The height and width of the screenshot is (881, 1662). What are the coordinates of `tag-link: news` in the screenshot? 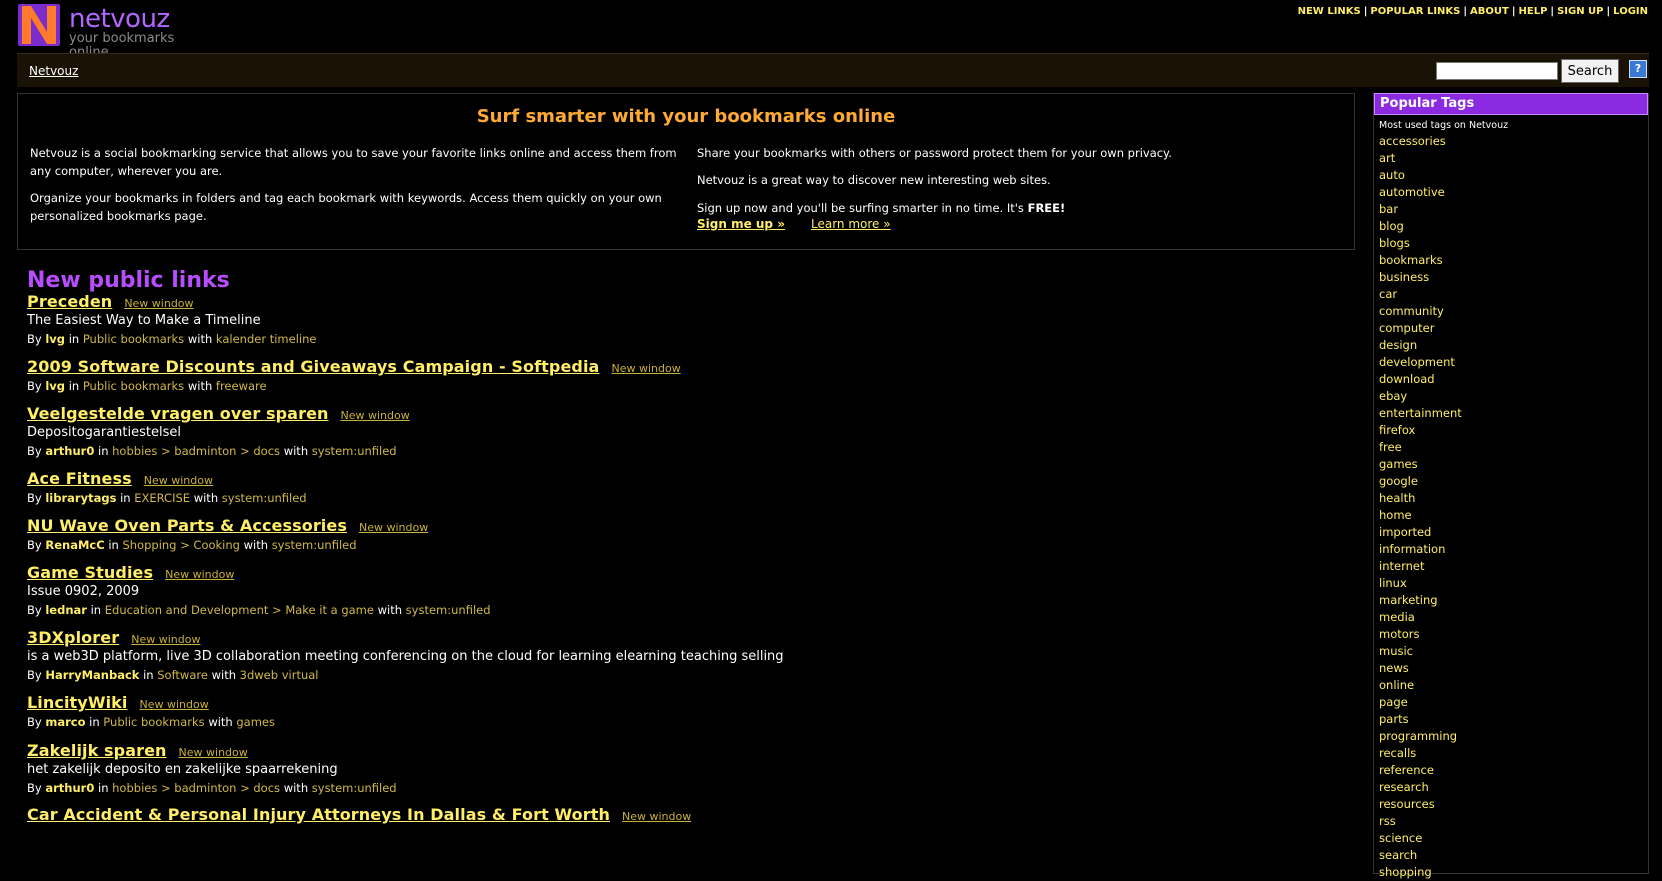 It's located at (1394, 668).